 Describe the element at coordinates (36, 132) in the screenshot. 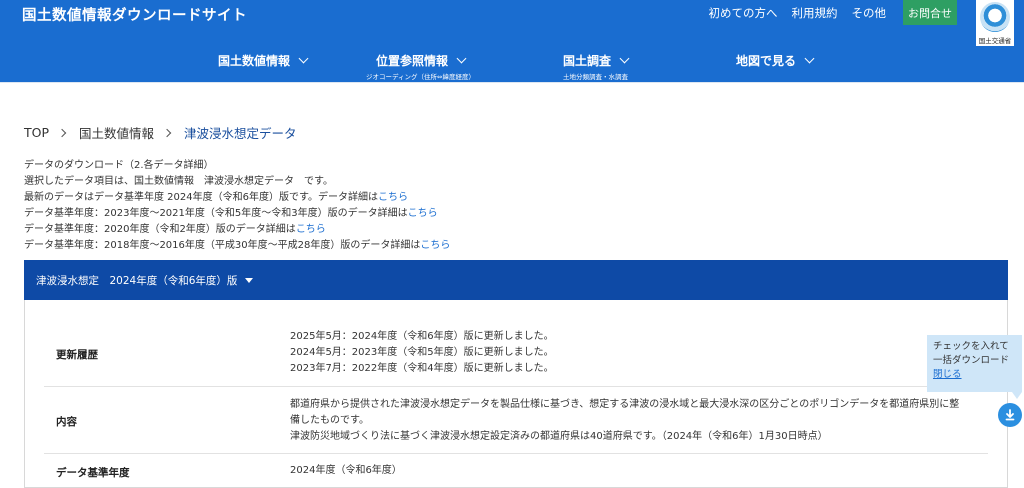

I see `breadcrumb-top: TOP` at that location.